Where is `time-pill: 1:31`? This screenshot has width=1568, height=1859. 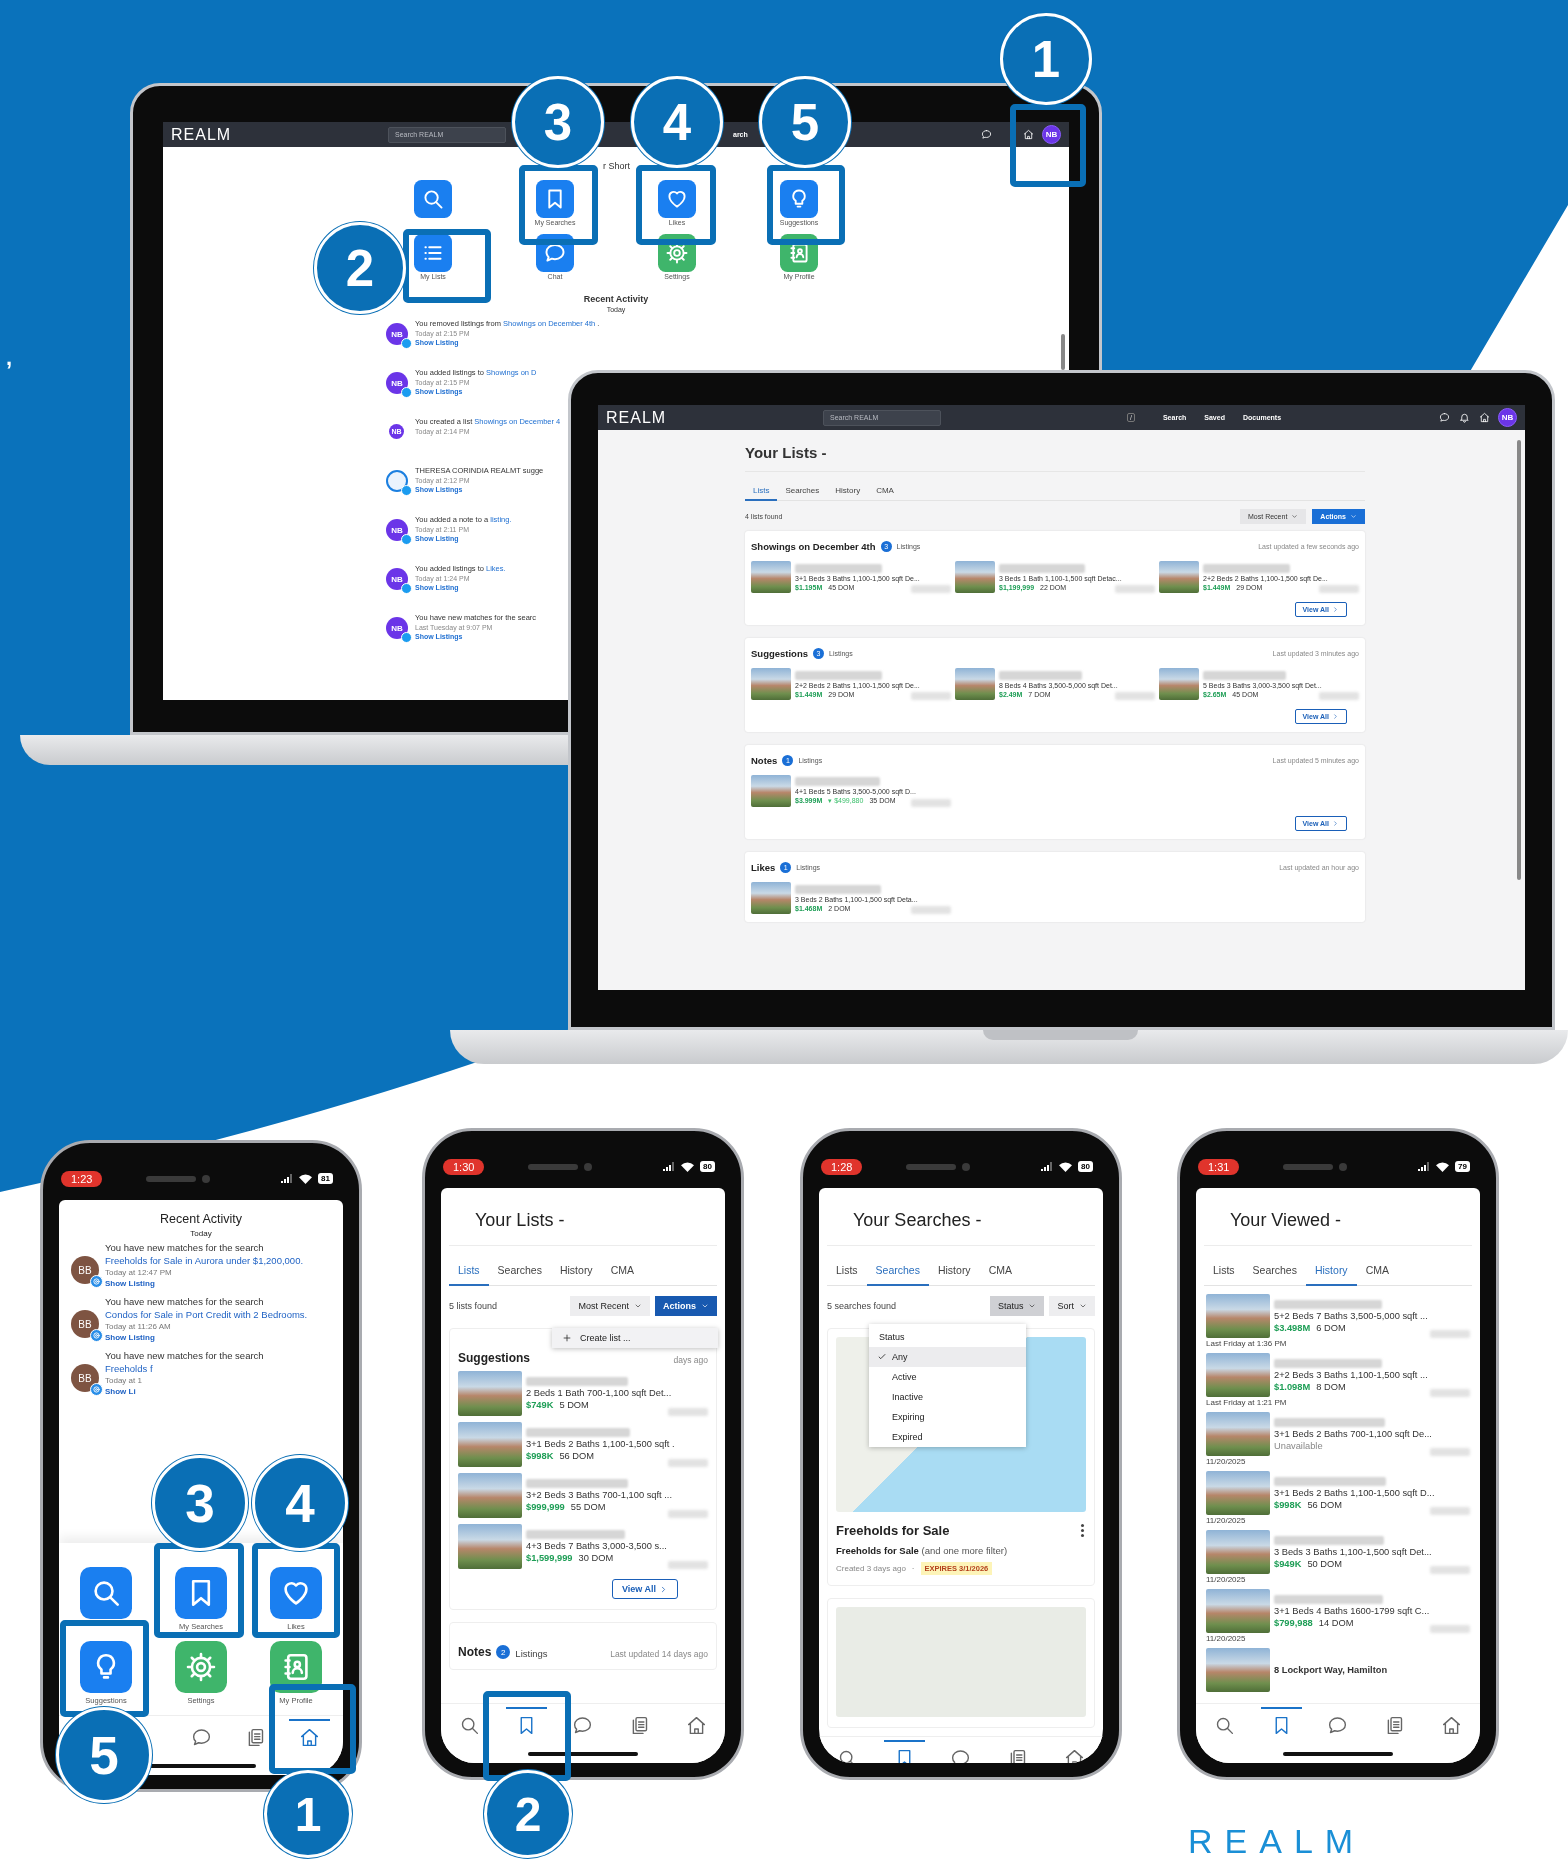
time-pill: 1:31 is located at coordinates (1219, 1166).